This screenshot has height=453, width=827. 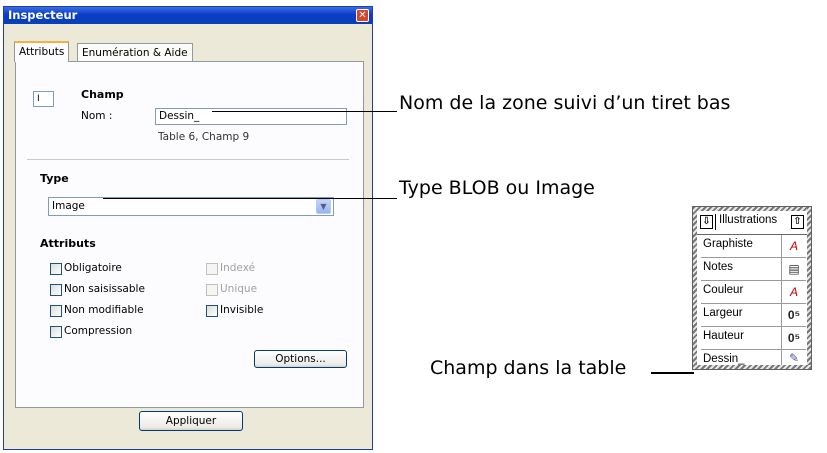 What do you see at coordinates (204, 137) in the screenshot?
I see `field-location: Table 6, Champ 9` at bounding box center [204, 137].